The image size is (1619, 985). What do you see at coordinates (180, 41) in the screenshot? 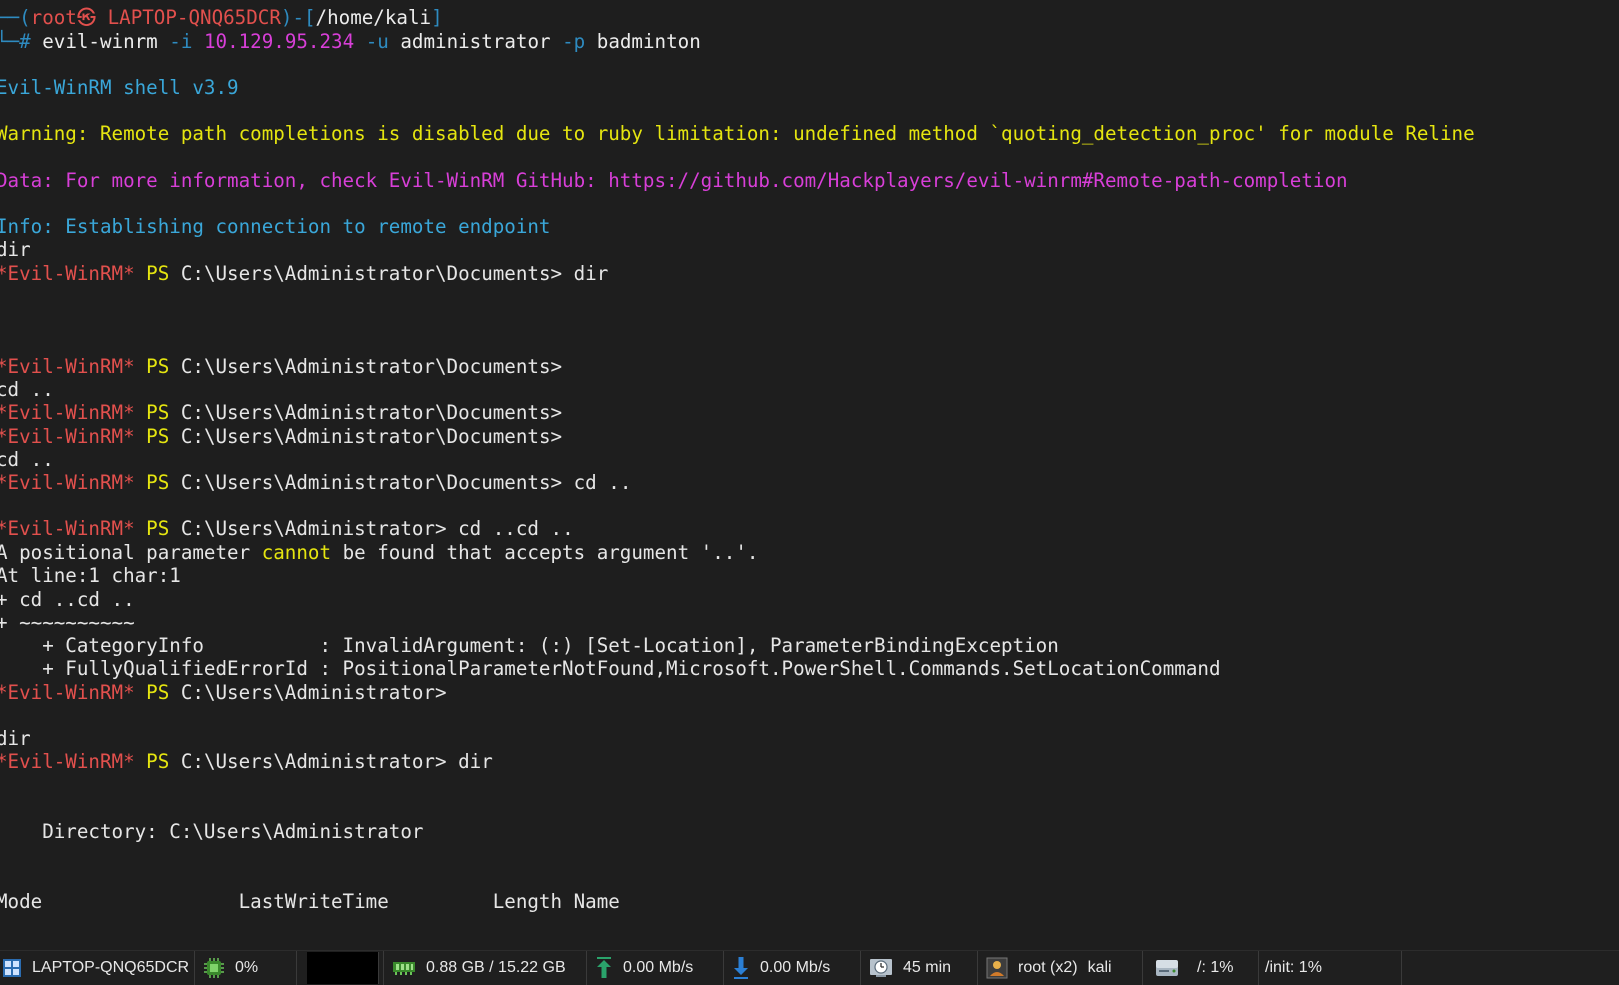
I see `command-flag: -i` at bounding box center [180, 41].